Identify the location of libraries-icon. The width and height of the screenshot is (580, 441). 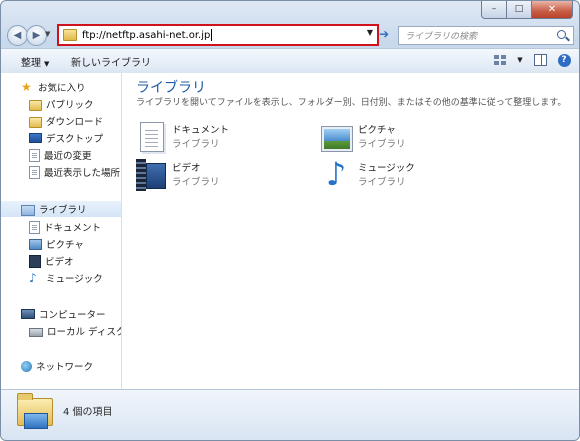
(28, 210).